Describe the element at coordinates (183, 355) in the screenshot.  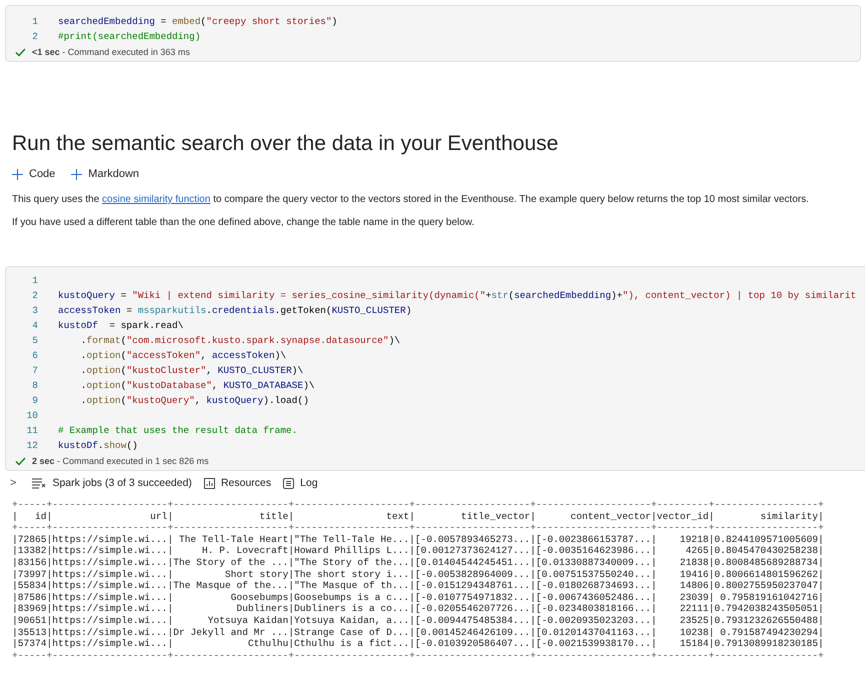
I see `code-line: .option("accessToken", accessToken)\` at that location.